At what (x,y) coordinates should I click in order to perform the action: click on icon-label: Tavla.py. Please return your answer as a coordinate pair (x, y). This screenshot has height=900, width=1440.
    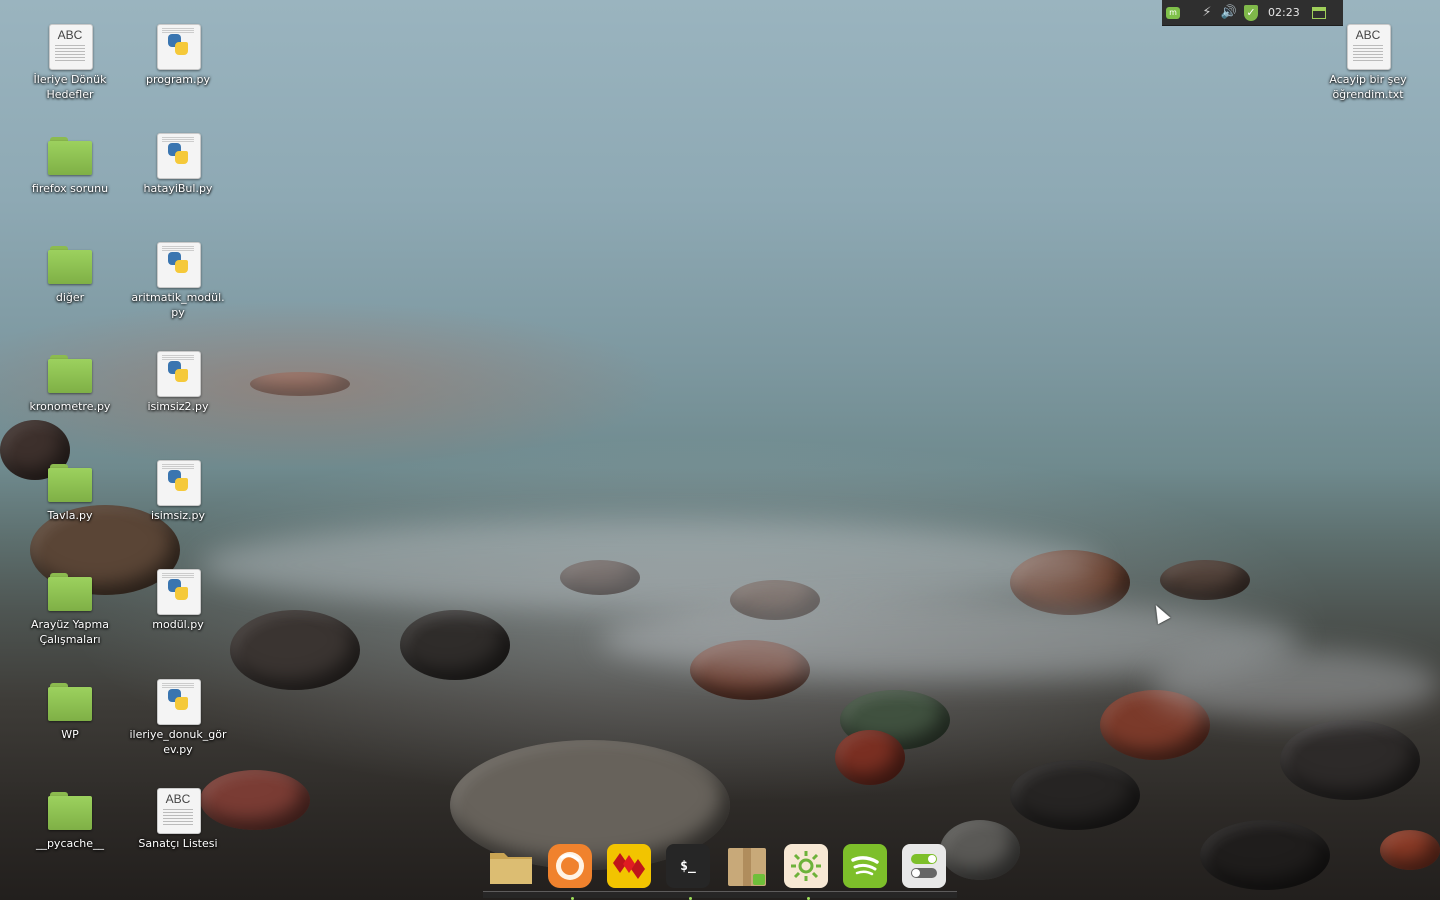
    Looking at the image, I should click on (70, 515).